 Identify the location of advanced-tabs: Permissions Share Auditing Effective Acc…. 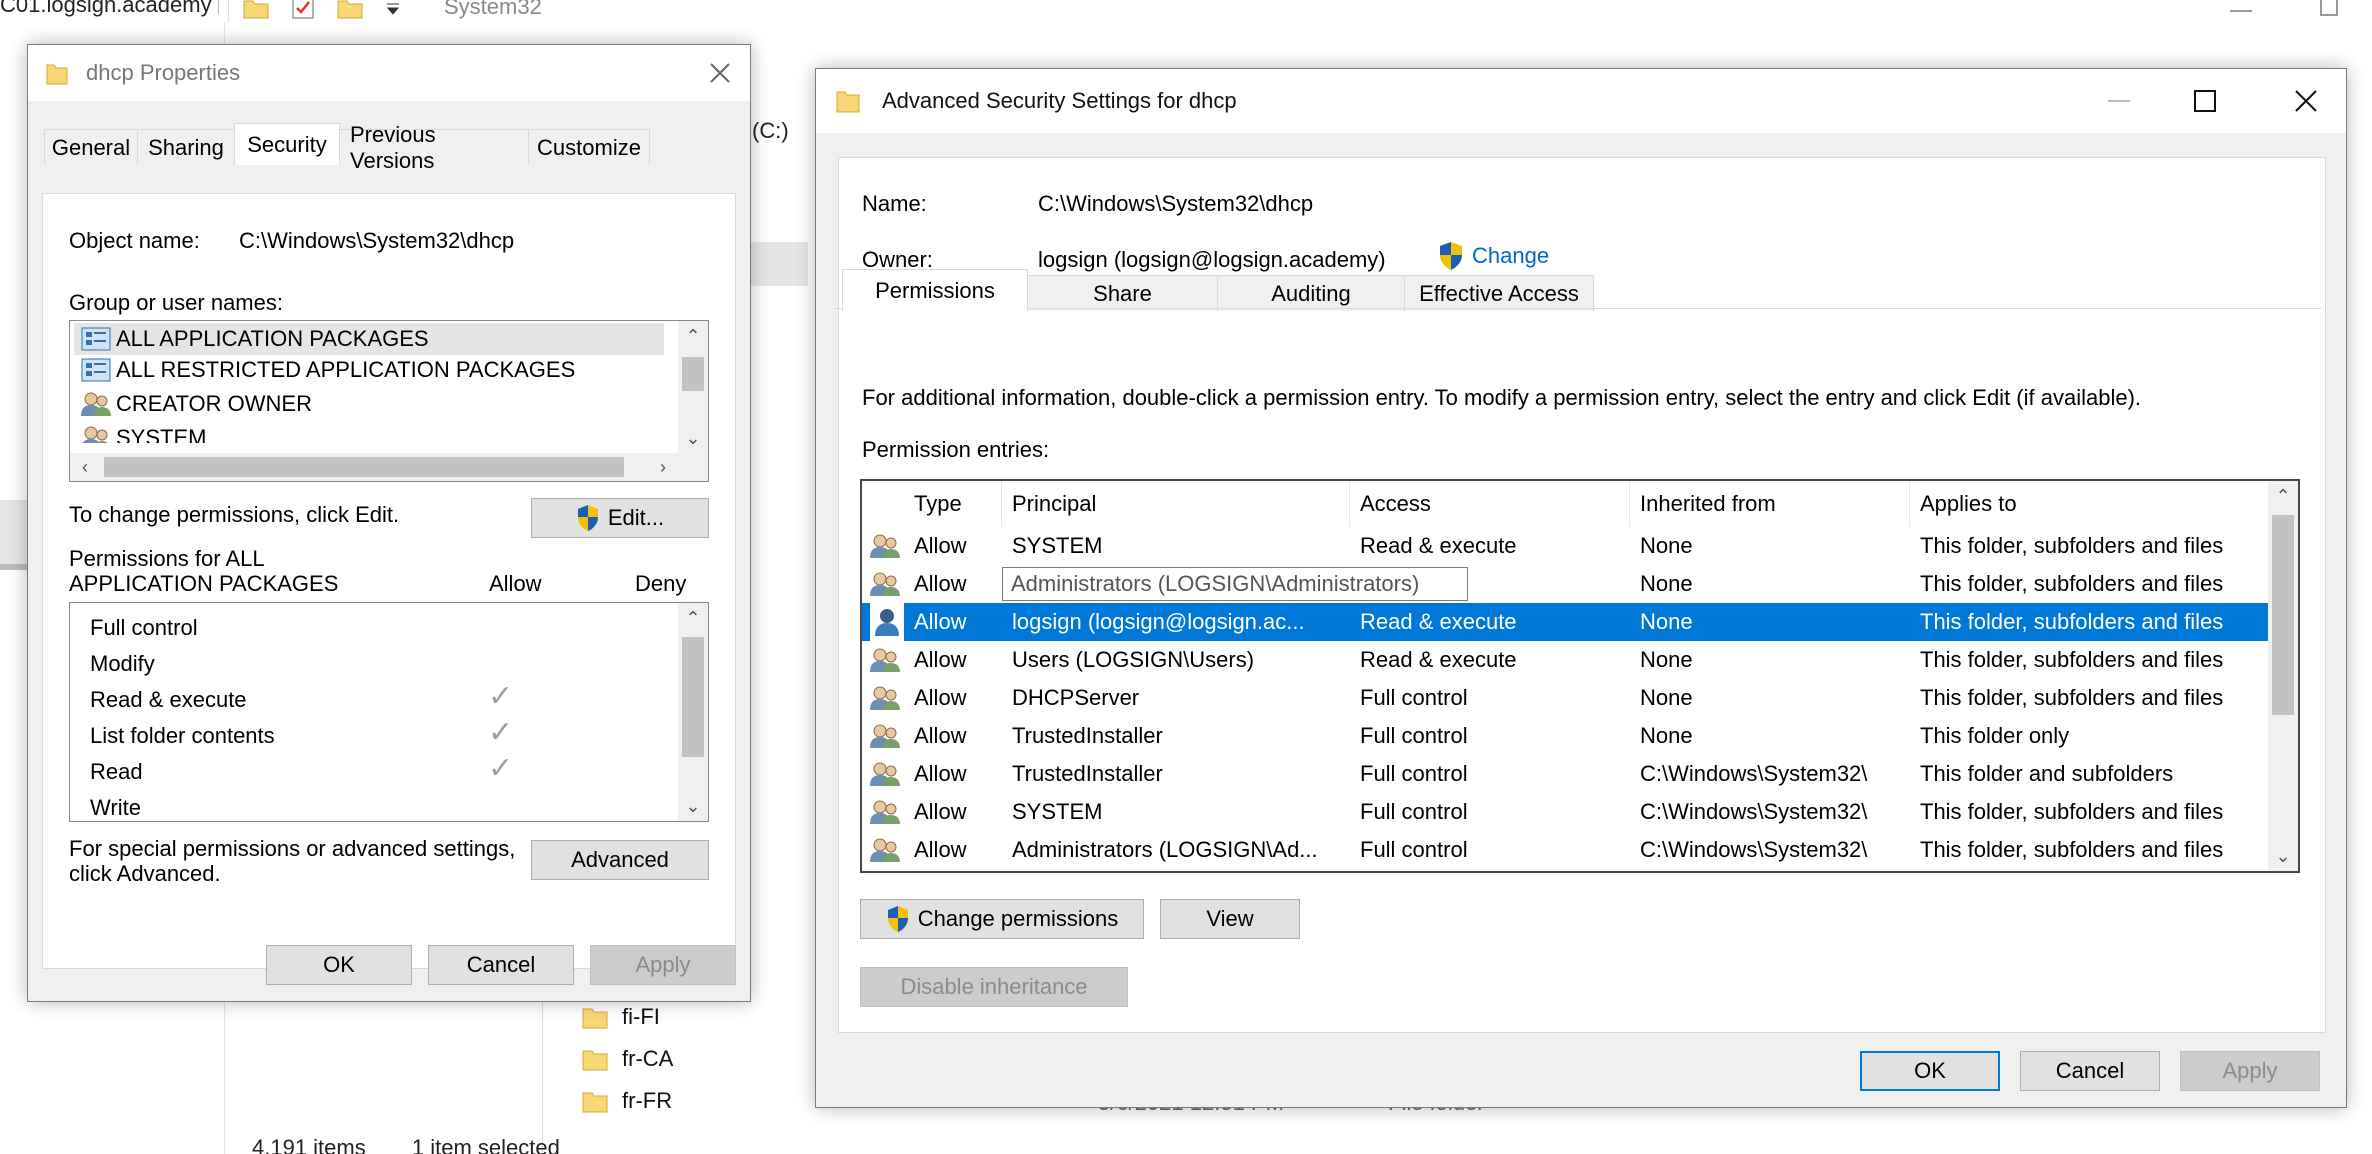
(1218, 290).